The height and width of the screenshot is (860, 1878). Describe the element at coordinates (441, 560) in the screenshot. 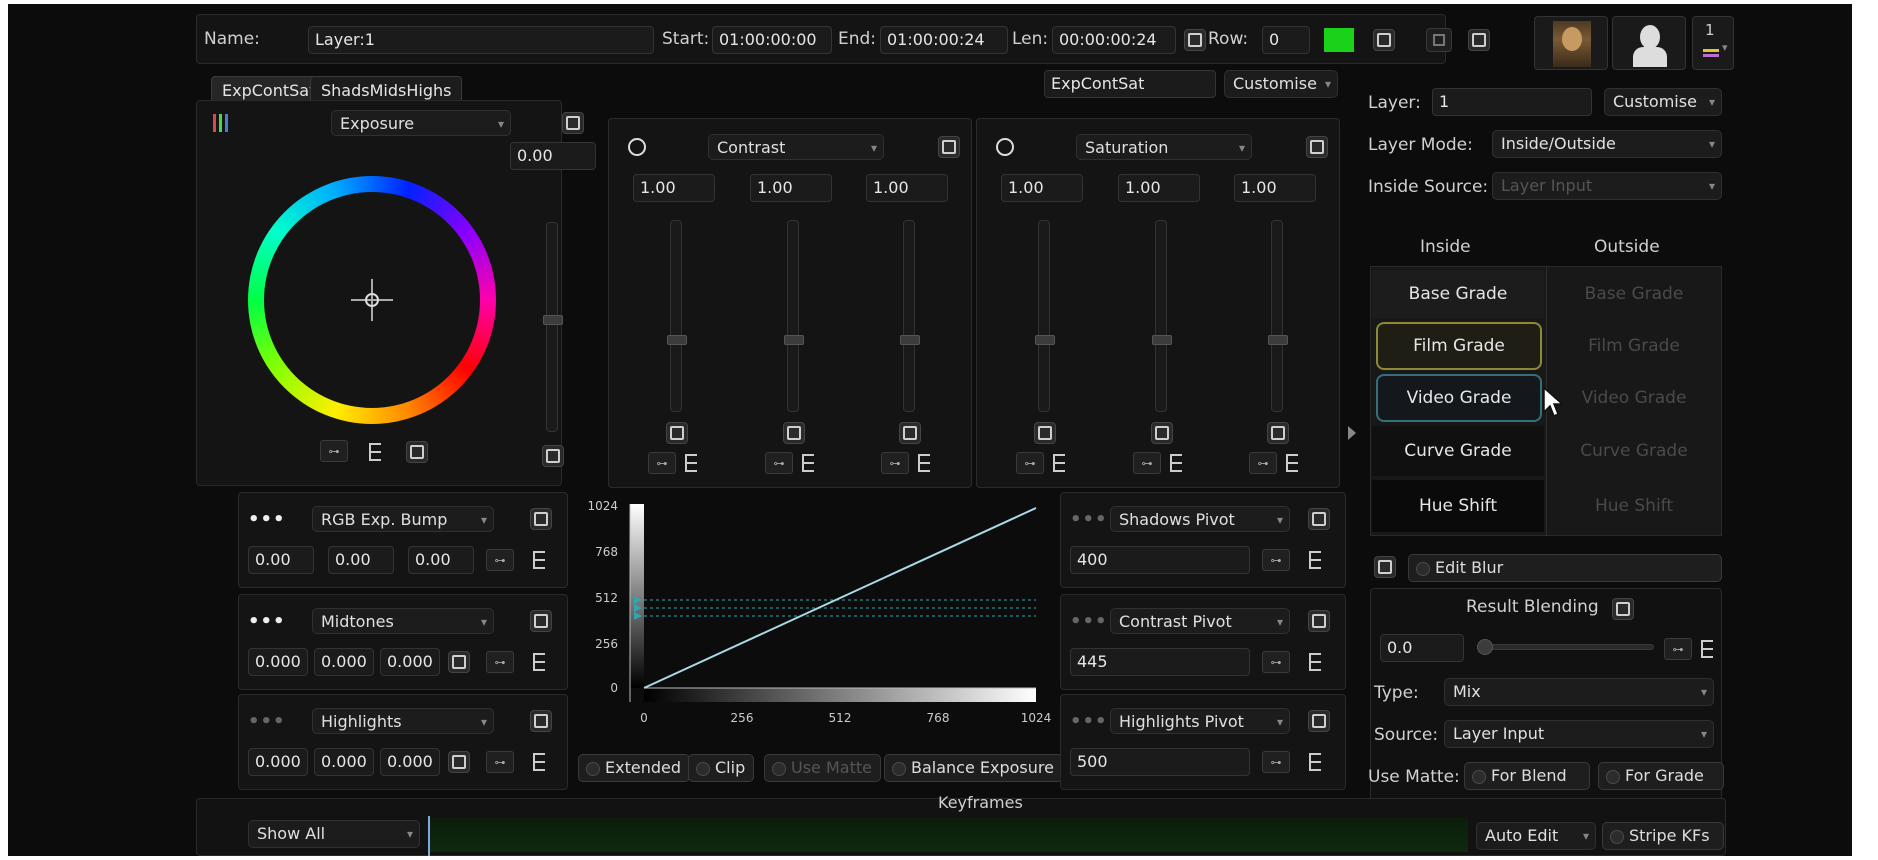

I see `rgb-bump-b-input: 0.00` at that location.